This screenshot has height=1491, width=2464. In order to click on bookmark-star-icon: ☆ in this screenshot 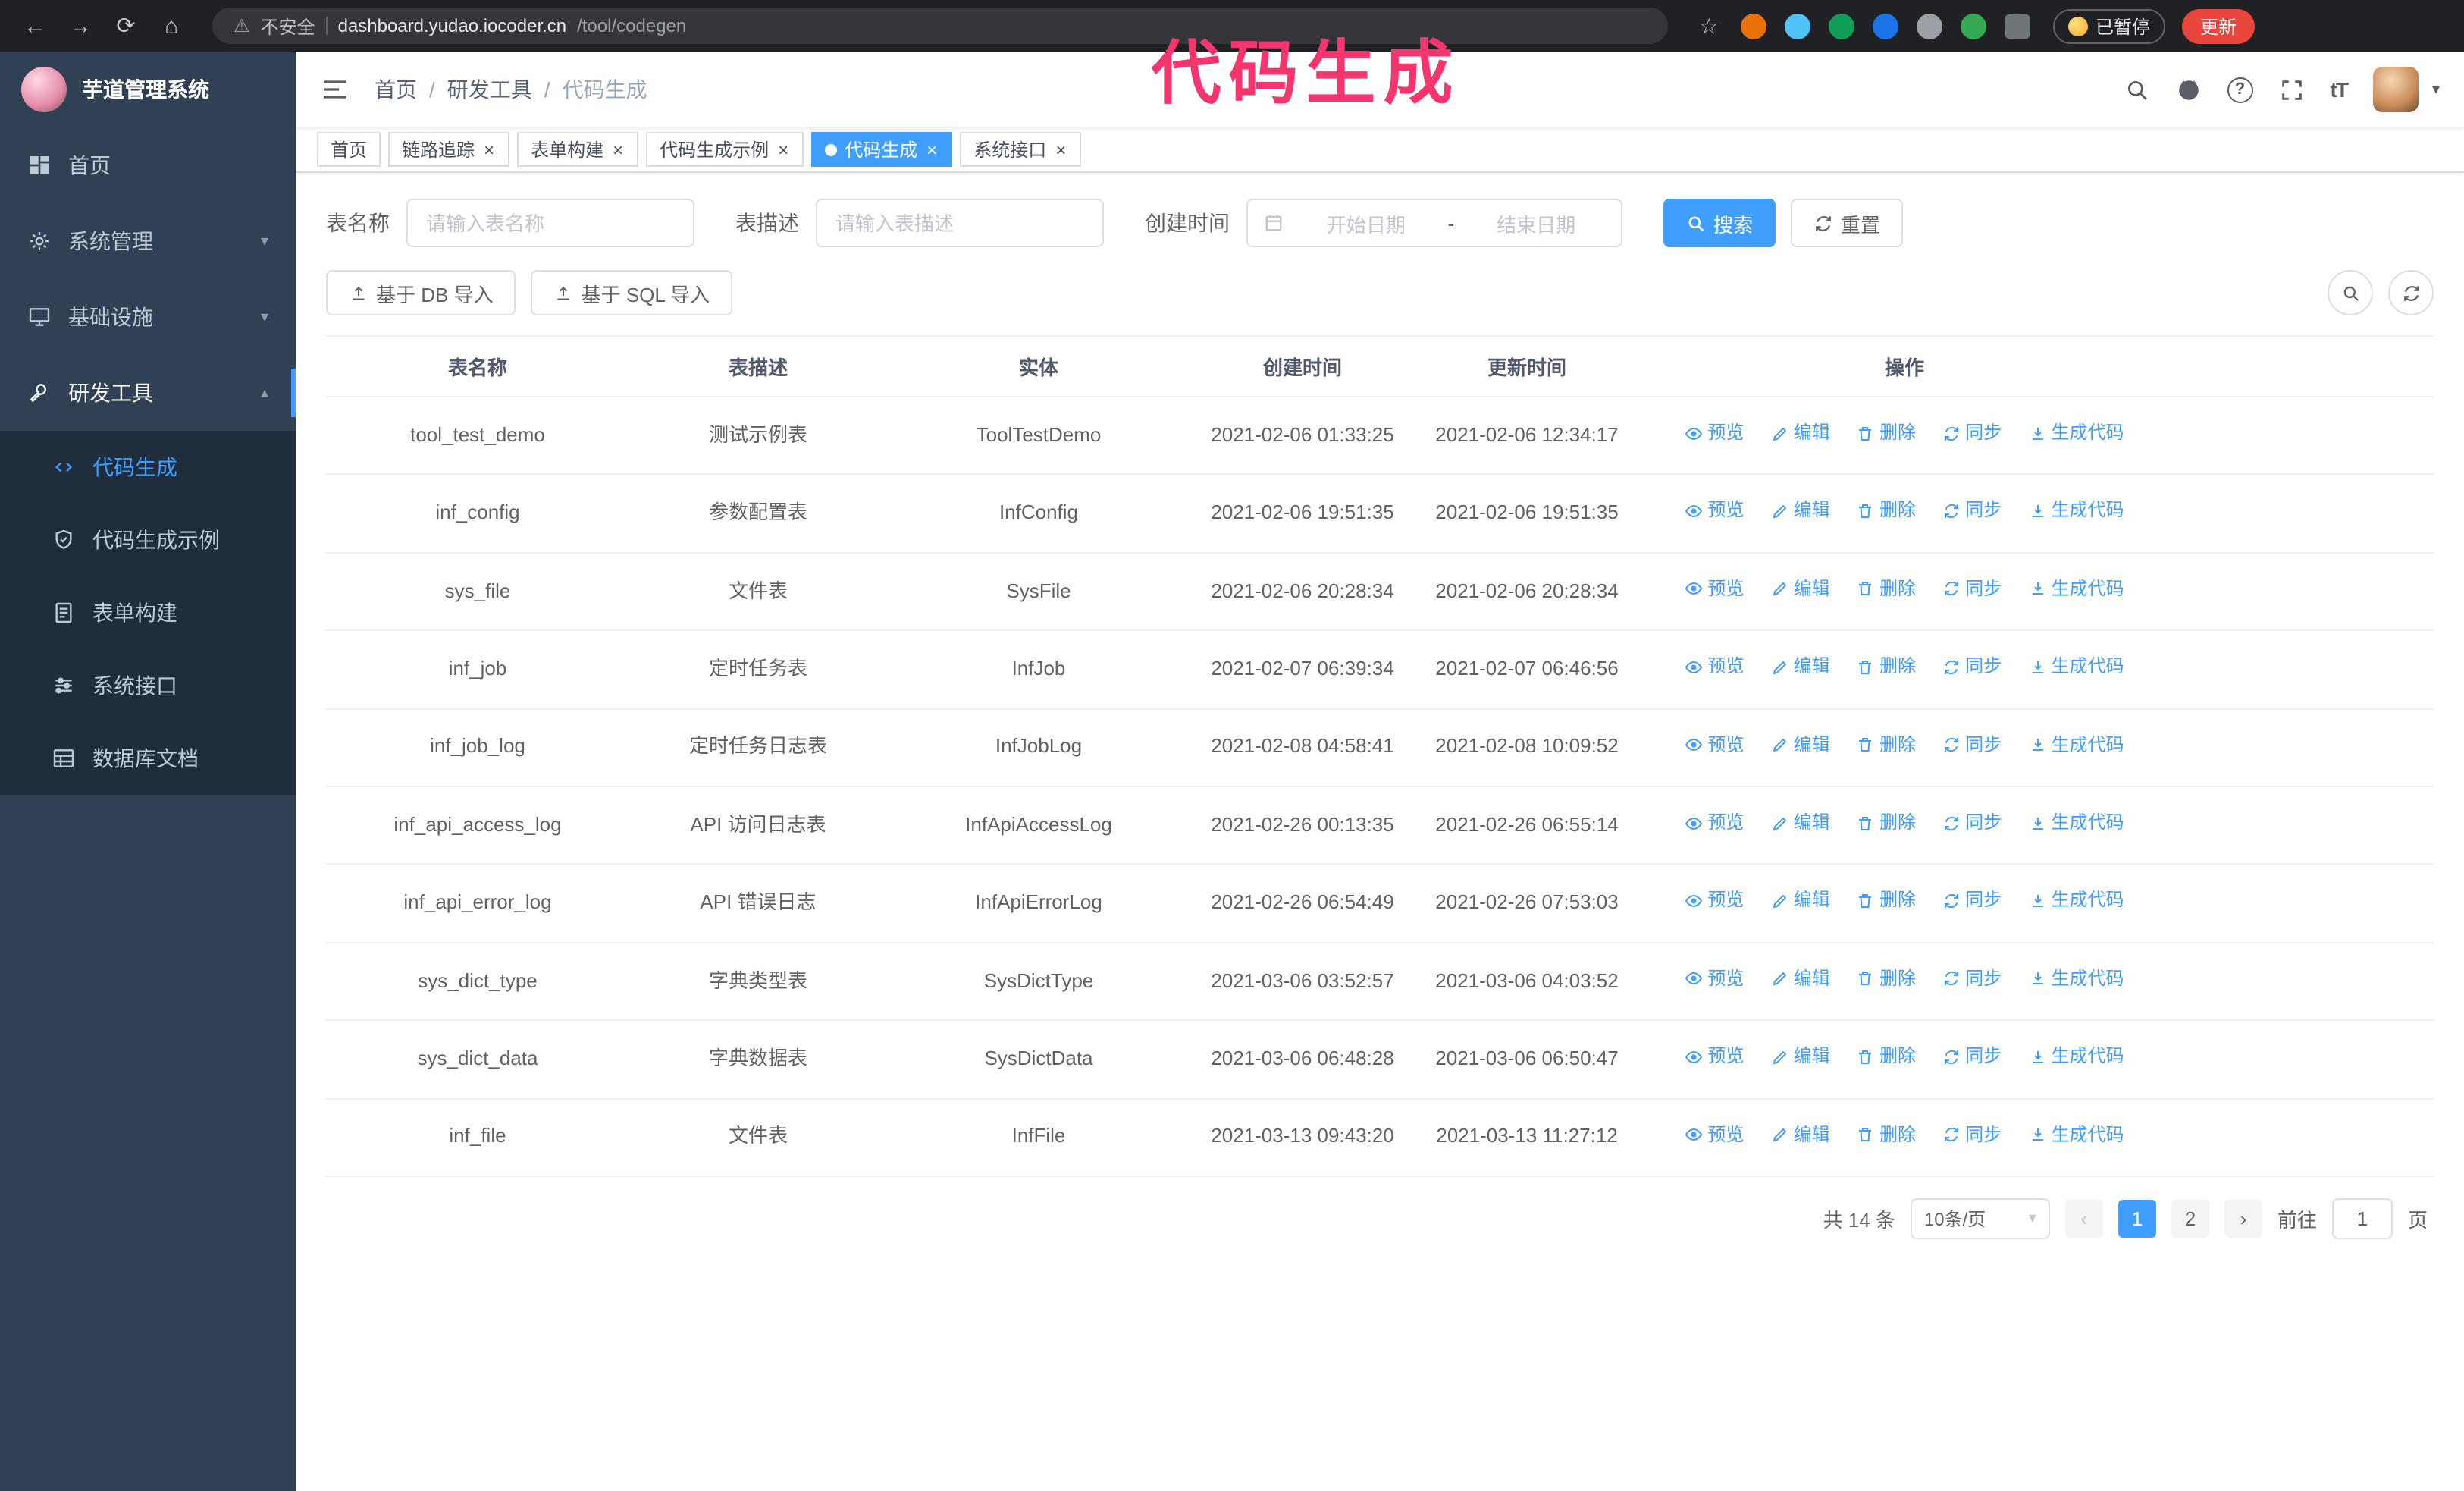, I will do `click(1709, 26)`.